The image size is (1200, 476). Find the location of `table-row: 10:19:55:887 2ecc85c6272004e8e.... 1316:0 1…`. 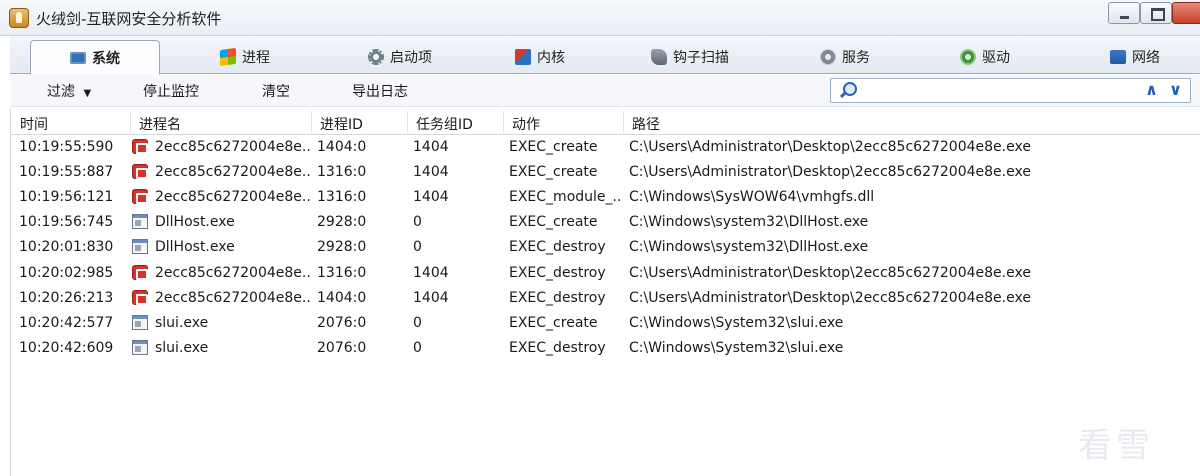

table-row: 10:19:55:887 2ecc85c6272004e8e.... 1316:0 1… is located at coordinates (605, 172).